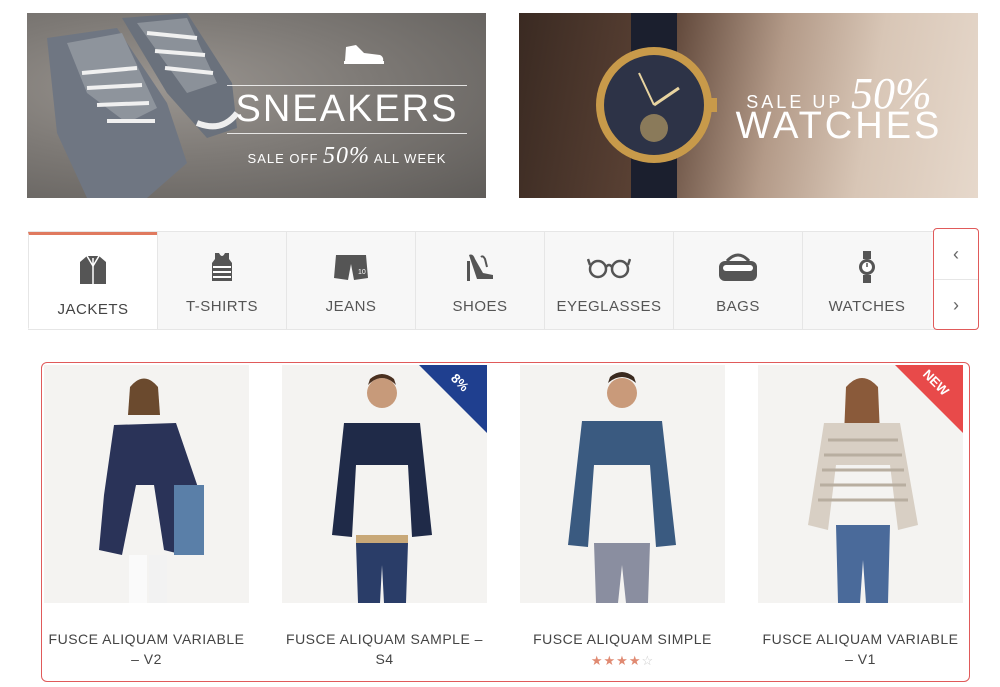 This screenshot has width=1000, height=687. I want to click on jacket-icon, so click(93, 270).